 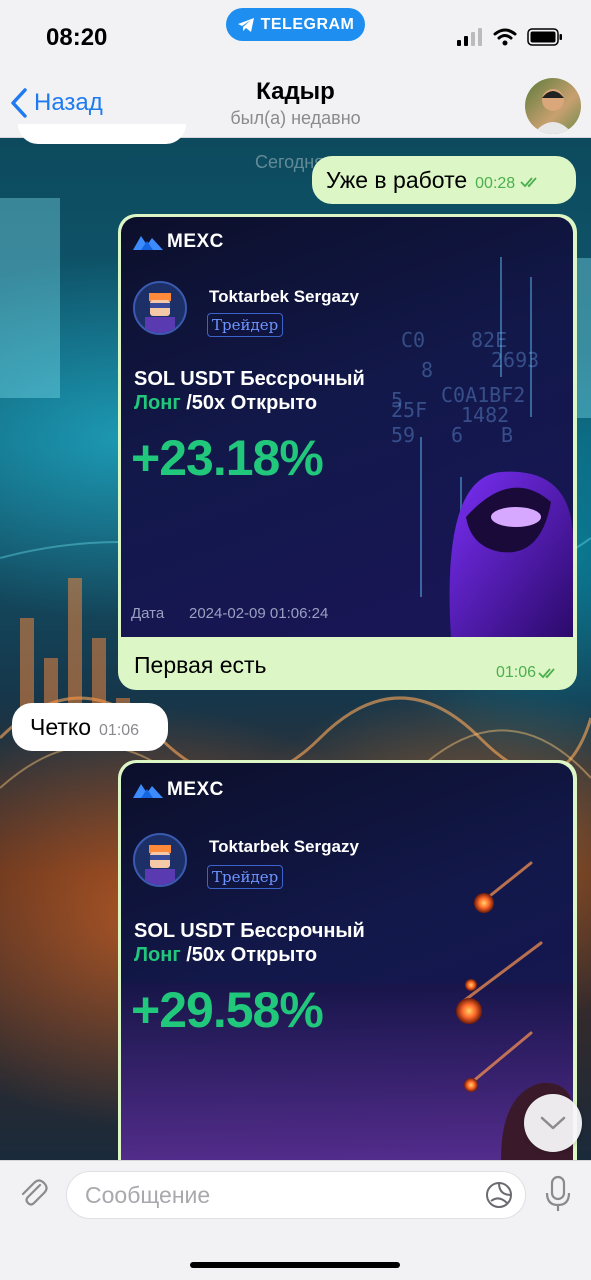 What do you see at coordinates (403, 435) in the screenshot?
I see `svg-text: 59` at bounding box center [403, 435].